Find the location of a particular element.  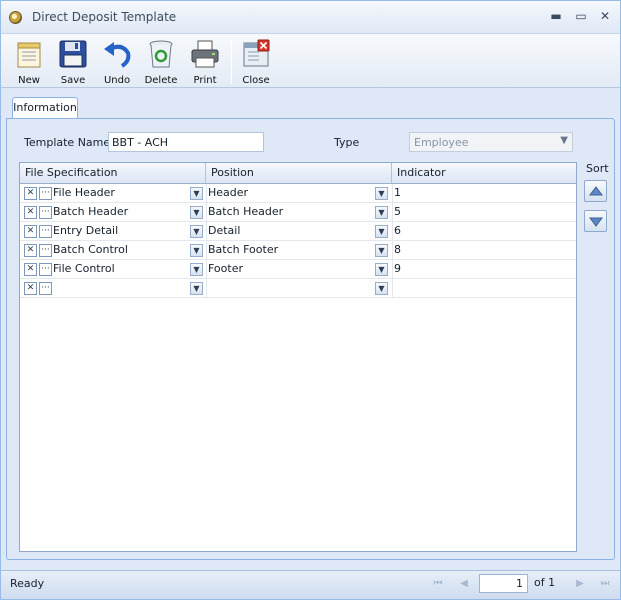

column-header-file-specification: File Specification is located at coordinates (113, 173).